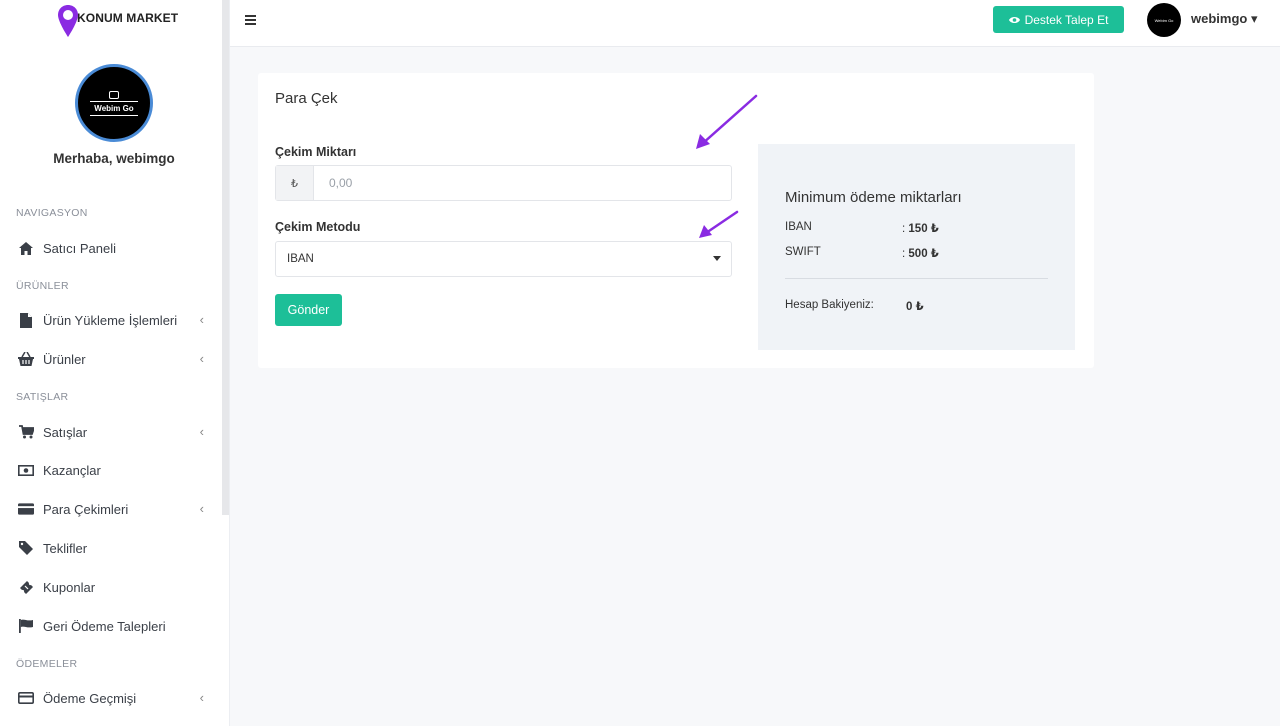 Image resolution: width=1280 pixels, height=726 pixels. What do you see at coordinates (114, 158) in the screenshot?
I see `greeting: Merhaba, webimgo` at bounding box center [114, 158].